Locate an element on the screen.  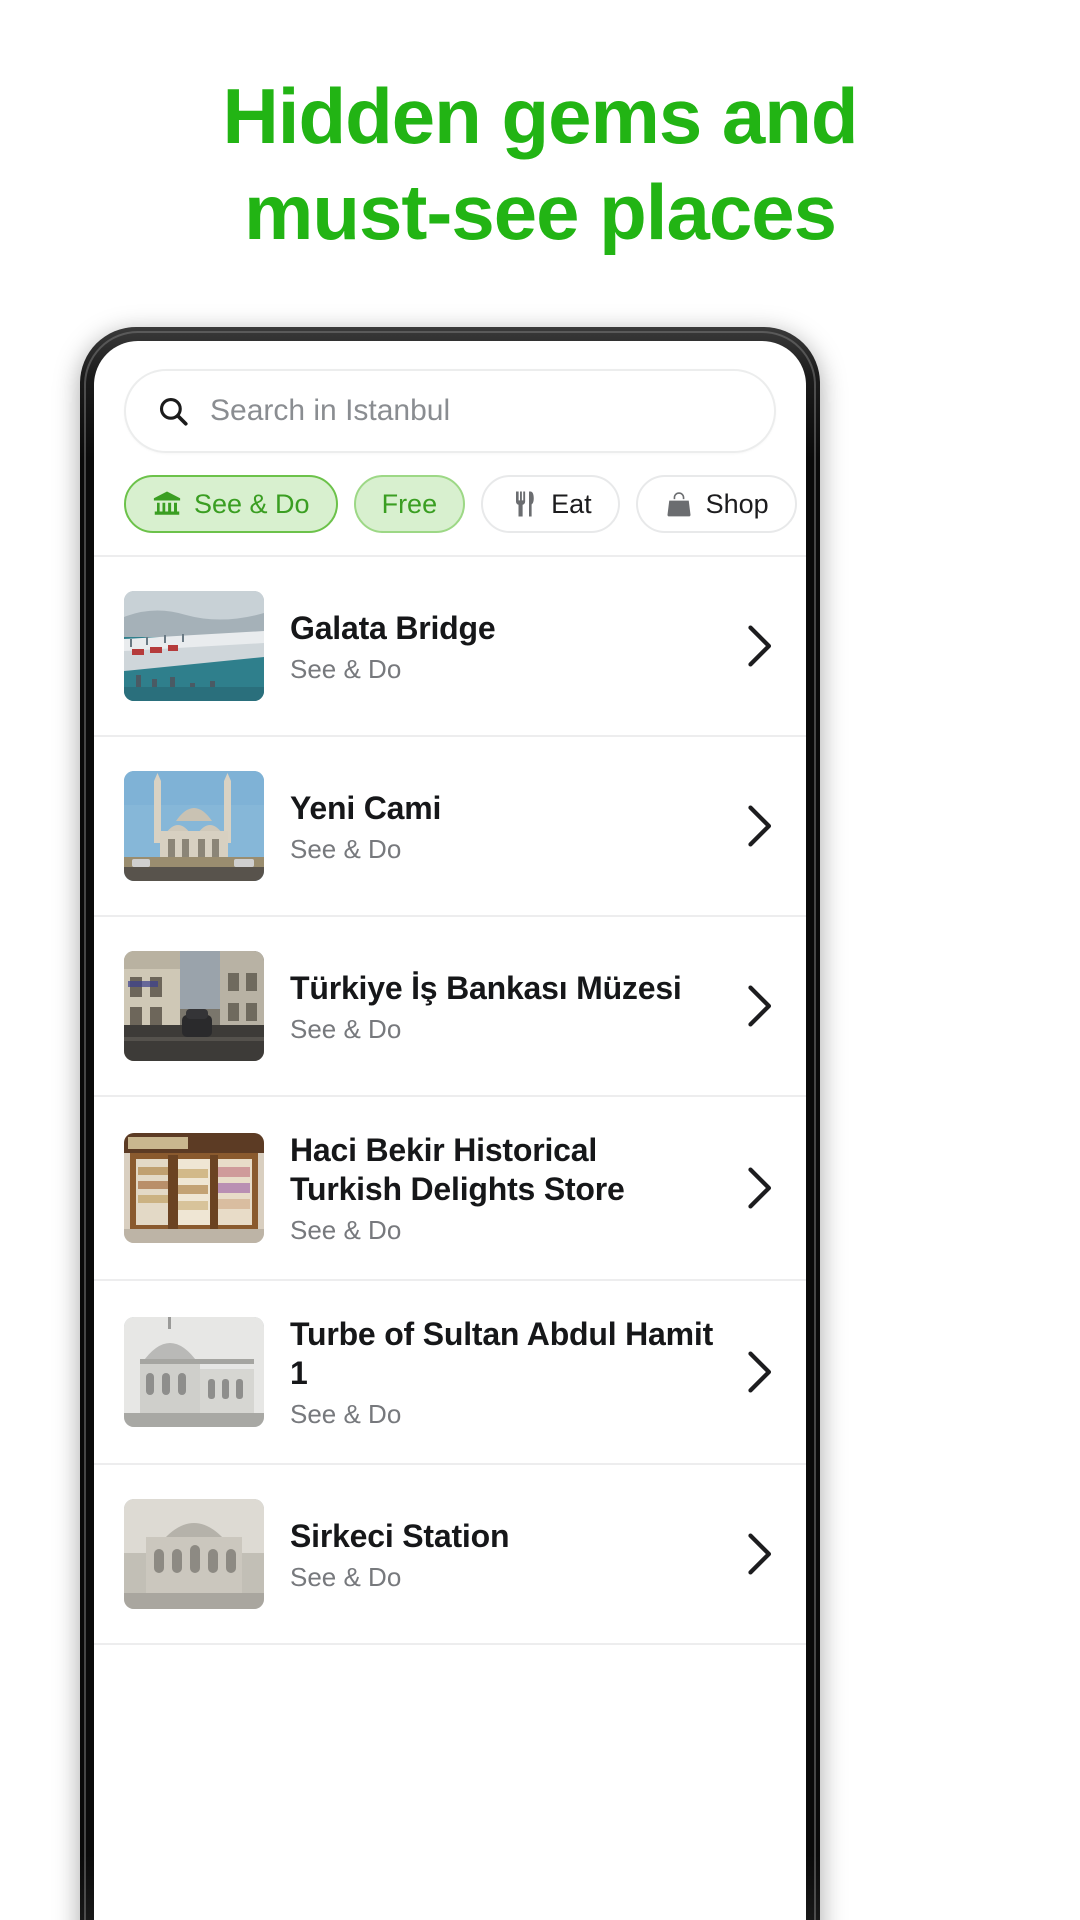
chip-see-and-do: See & Do is located at coordinates (231, 504).